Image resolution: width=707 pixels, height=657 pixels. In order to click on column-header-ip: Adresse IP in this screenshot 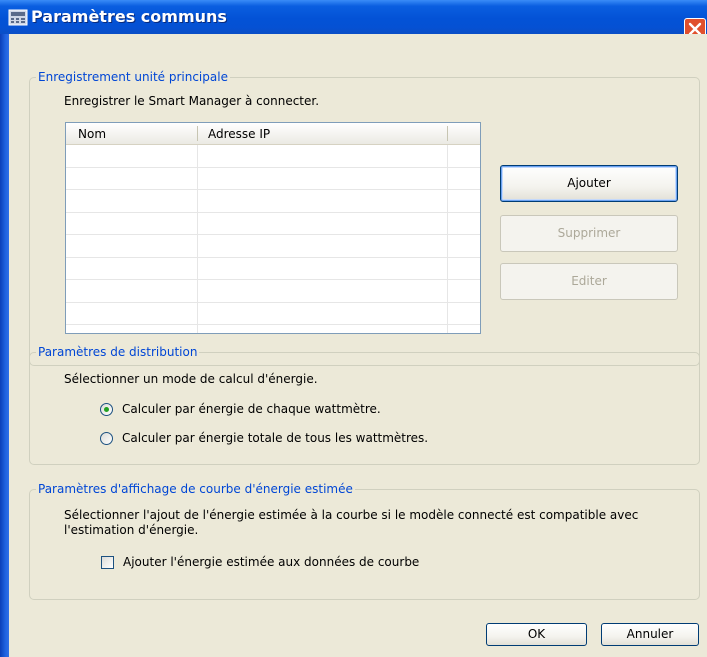, I will do `click(239, 134)`.